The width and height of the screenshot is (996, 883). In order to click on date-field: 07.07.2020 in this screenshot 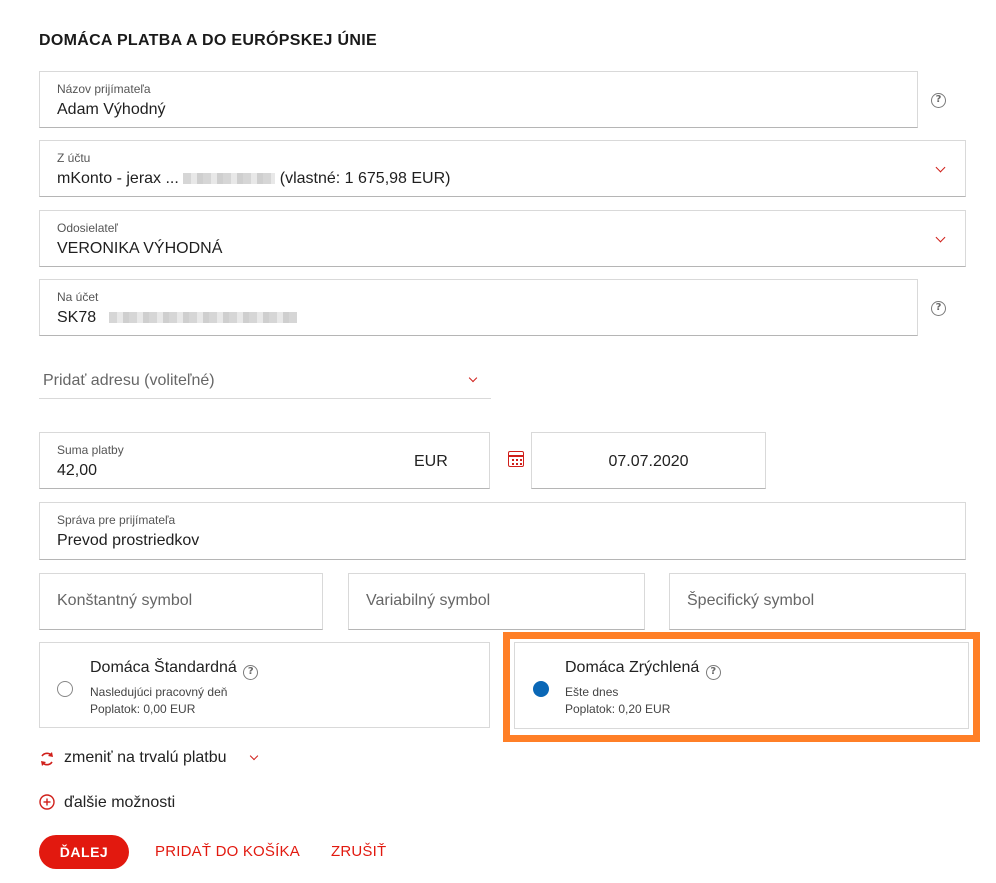, I will do `click(648, 460)`.